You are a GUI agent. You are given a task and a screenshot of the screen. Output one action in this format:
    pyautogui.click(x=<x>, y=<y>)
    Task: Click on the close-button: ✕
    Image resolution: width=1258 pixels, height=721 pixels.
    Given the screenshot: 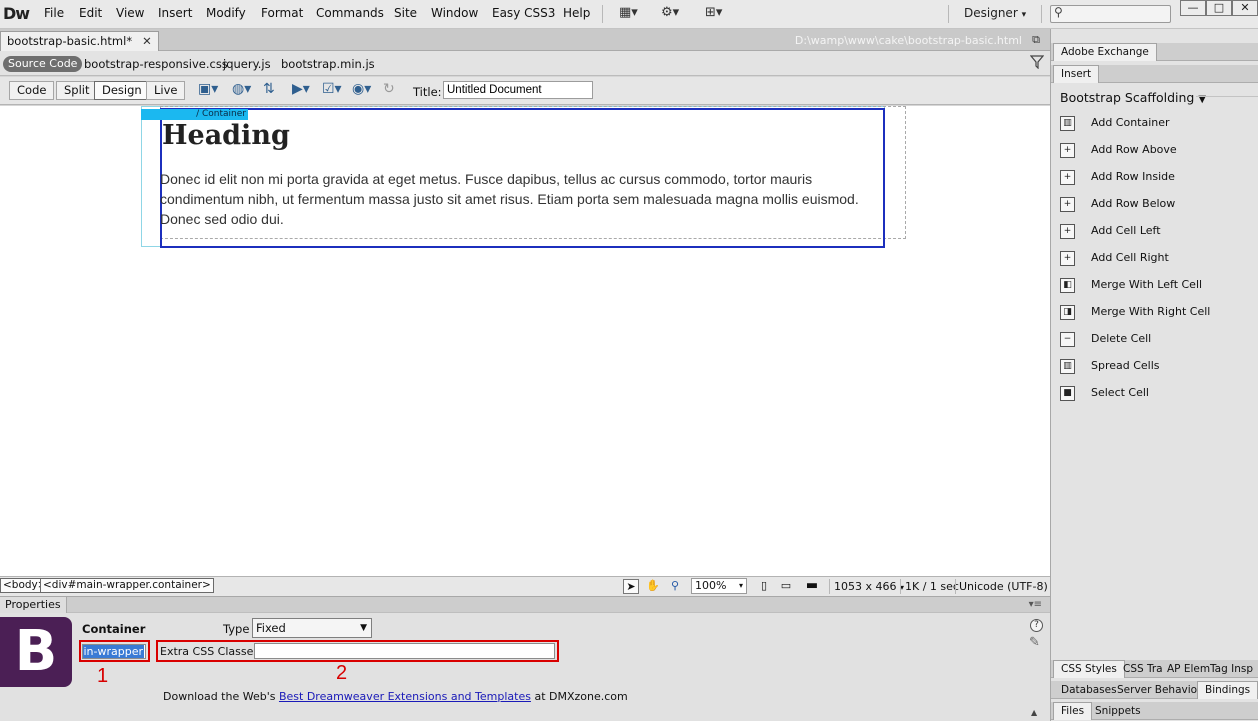 What is the action you would take?
    pyautogui.click(x=1245, y=8)
    